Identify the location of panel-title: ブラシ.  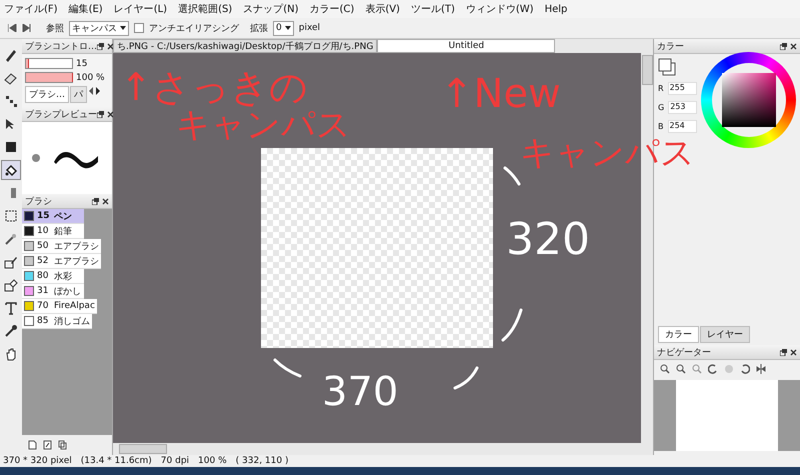
(38, 202).